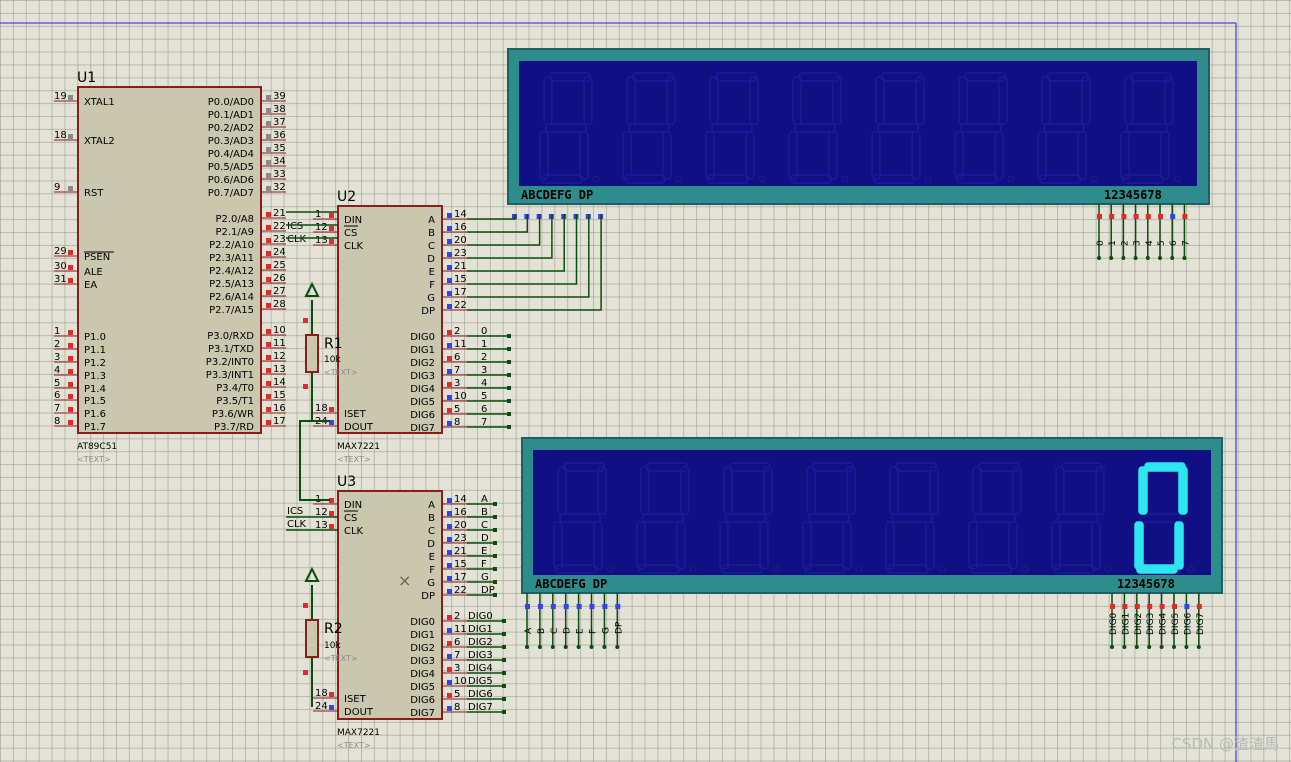 This screenshot has width=1291, height=762. What do you see at coordinates (279, 187) in the screenshot?
I see `u1-pin-number: 32` at bounding box center [279, 187].